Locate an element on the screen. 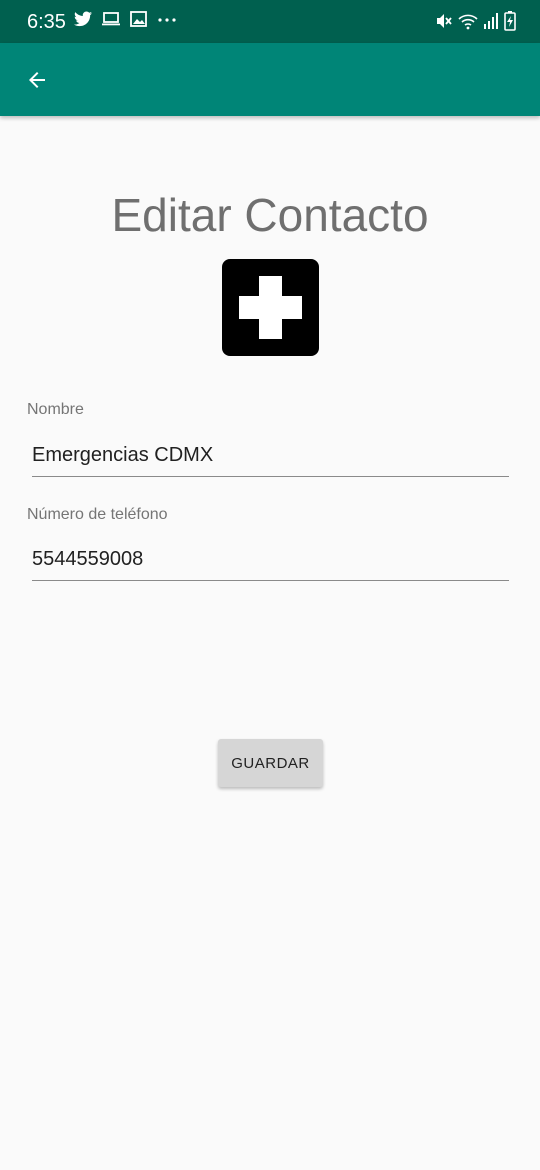  status-time: 6:35 is located at coordinates (46, 22).